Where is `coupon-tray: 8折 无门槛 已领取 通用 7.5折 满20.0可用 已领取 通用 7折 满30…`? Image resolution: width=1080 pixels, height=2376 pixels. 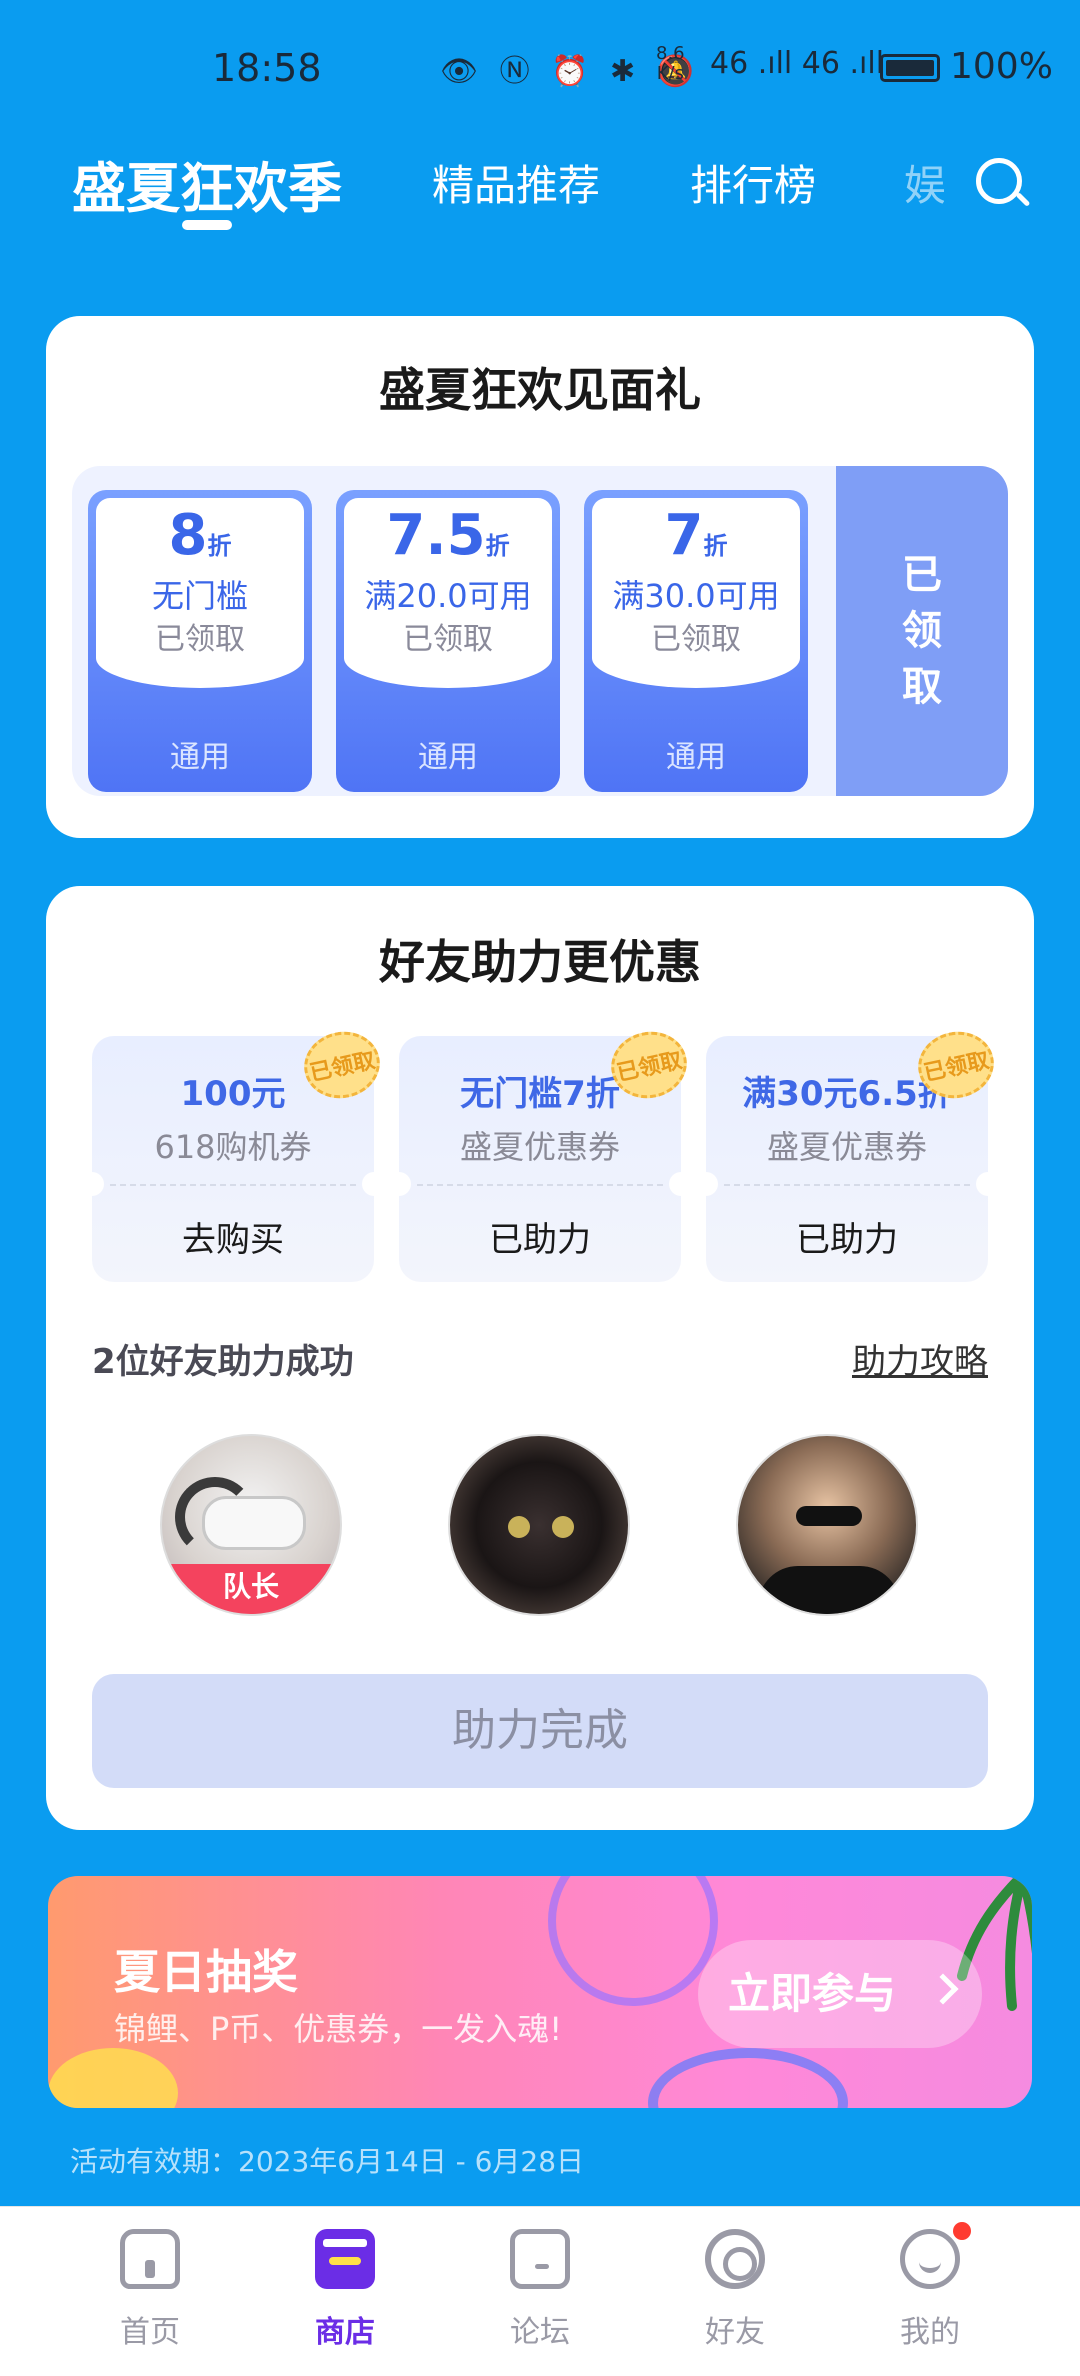
coupon-tray: 8折 无门槛 已领取 通用 7.5折 满20.0可用 已领取 通用 7折 满30… is located at coordinates (540, 631).